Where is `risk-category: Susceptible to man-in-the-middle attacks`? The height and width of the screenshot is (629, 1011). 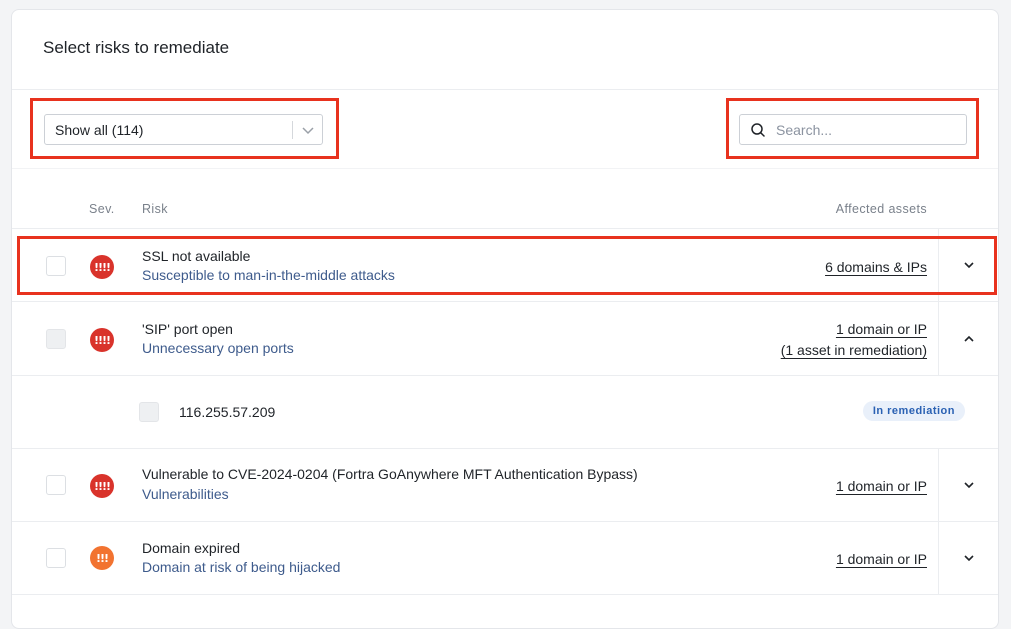 risk-category: Susceptible to man-in-the-middle attacks is located at coordinates (268, 275).